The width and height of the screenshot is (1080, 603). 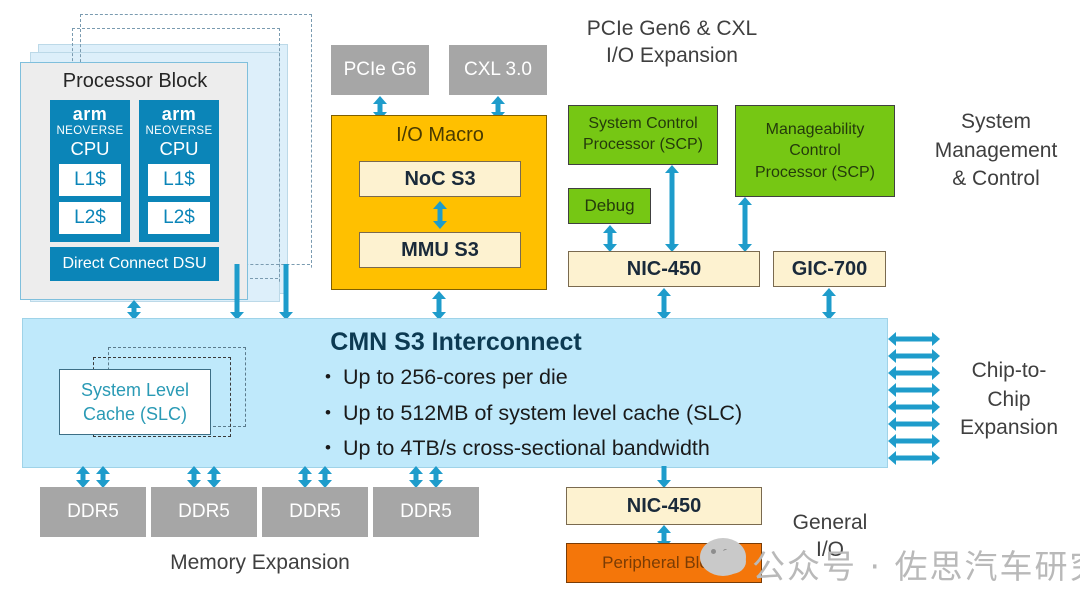 What do you see at coordinates (440, 250) in the screenshot?
I see `mmu-s3-block: MMU S3` at bounding box center [440, 250].